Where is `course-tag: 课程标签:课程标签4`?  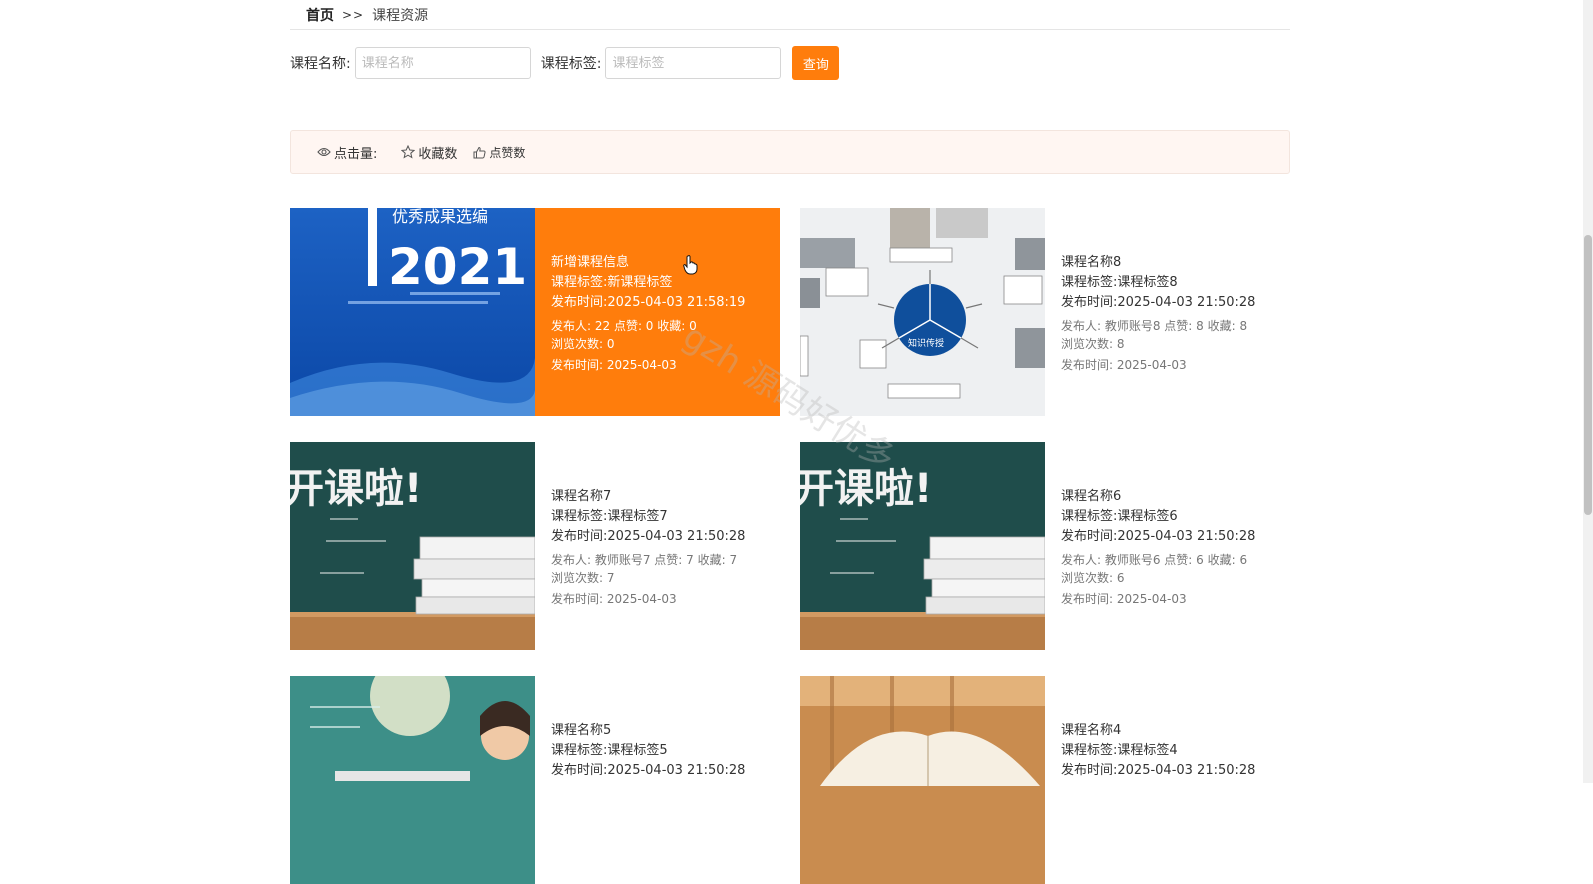 course-tag: 课程标签:课程标签4 is located at coordinates (1119, 750).